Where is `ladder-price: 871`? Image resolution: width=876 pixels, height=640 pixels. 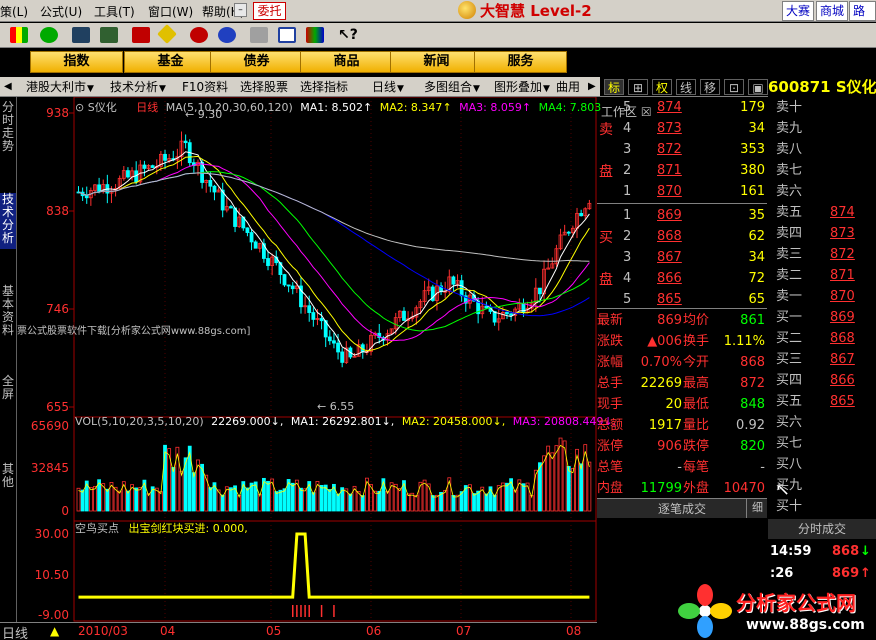 ladder-price: 871 is located at coordinates (842, 275).